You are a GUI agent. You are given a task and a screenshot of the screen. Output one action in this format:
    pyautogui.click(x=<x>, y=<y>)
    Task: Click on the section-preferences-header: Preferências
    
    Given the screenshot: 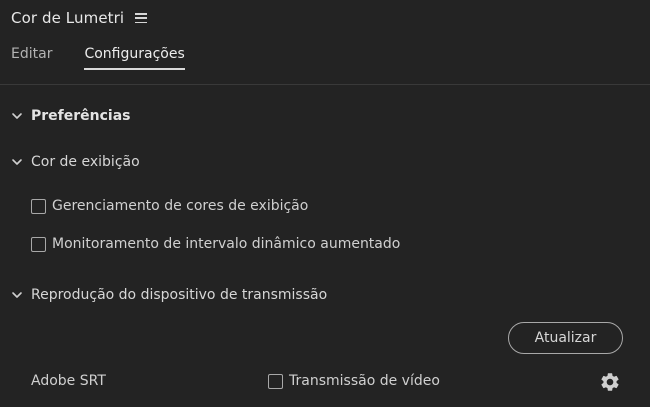 What is the action you would take?
    pyautogui.click(x=71, y=116)
    